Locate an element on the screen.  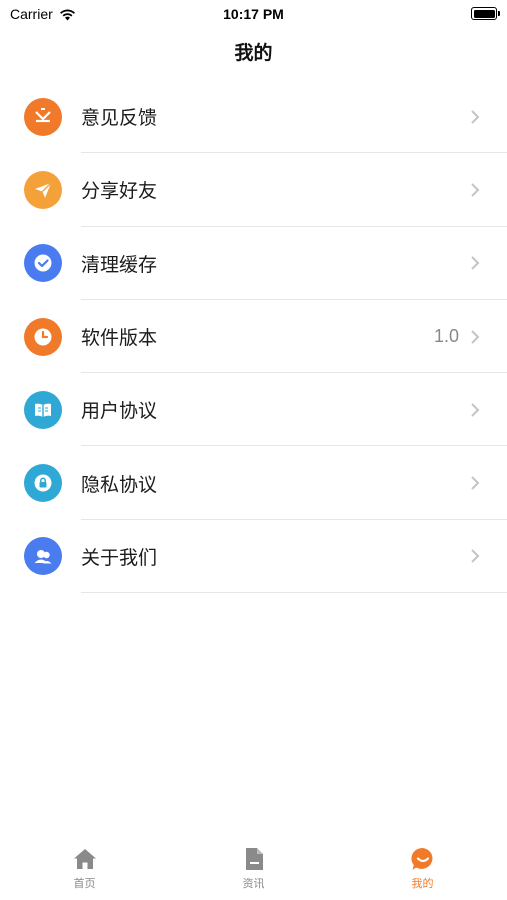
tab-mine: 我的 is located at coordinates (422, 868).